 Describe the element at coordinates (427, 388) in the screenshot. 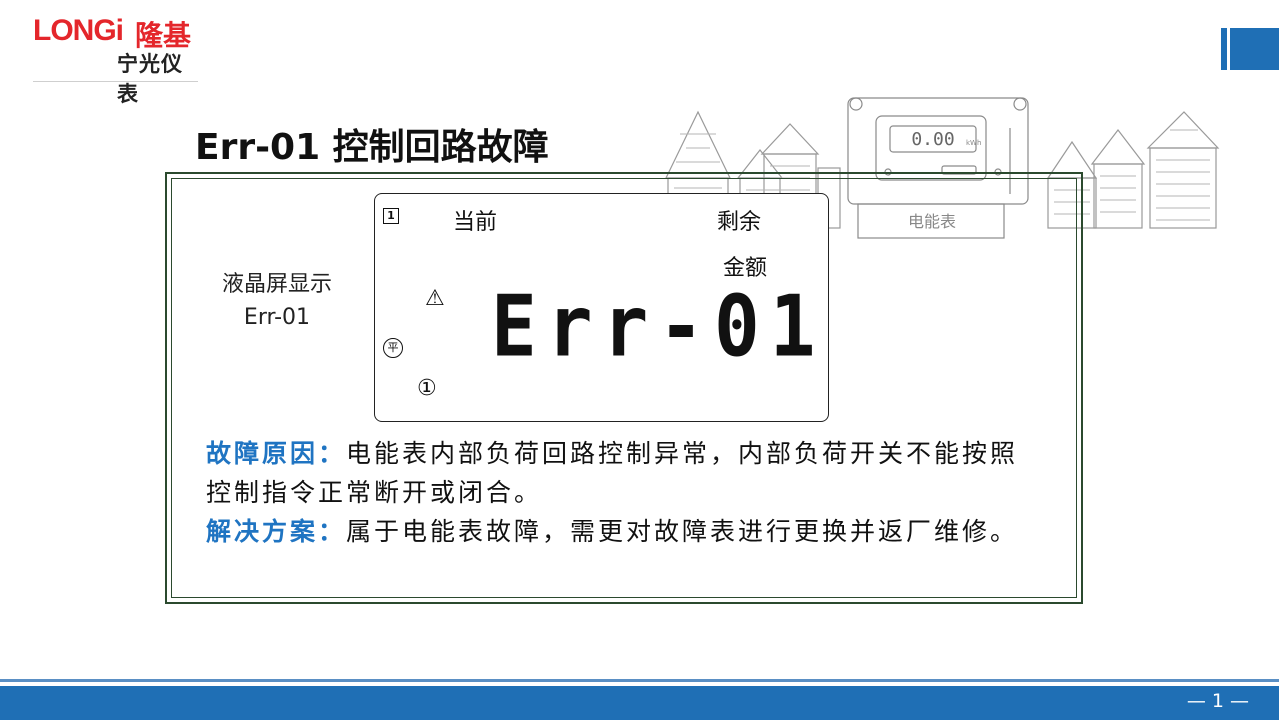

I see `circle-one-icon: ①` at that location.